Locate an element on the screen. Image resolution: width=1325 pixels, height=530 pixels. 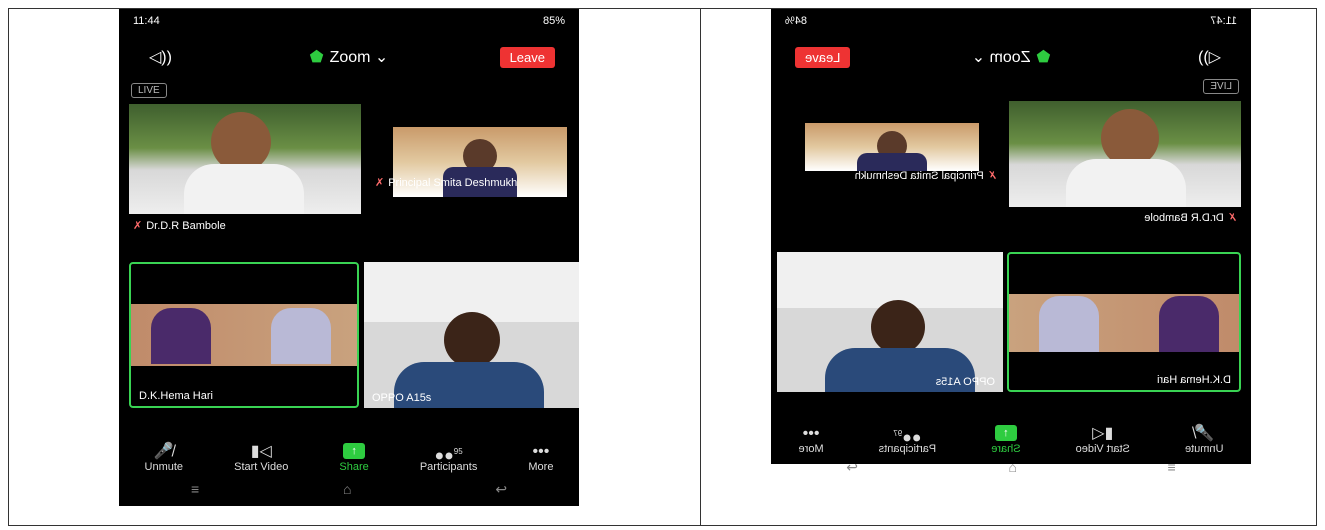
participants-button: ●●95 Participants is located at coordinates (448, 458).